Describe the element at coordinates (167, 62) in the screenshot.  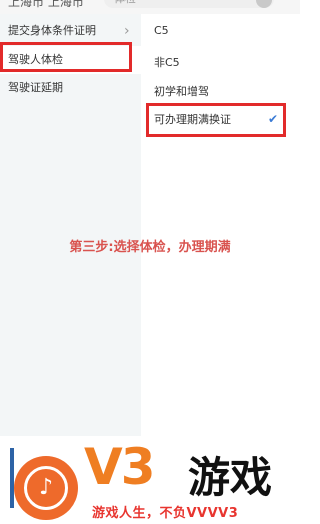
I see `option-non-c5: 非C5` at that location.